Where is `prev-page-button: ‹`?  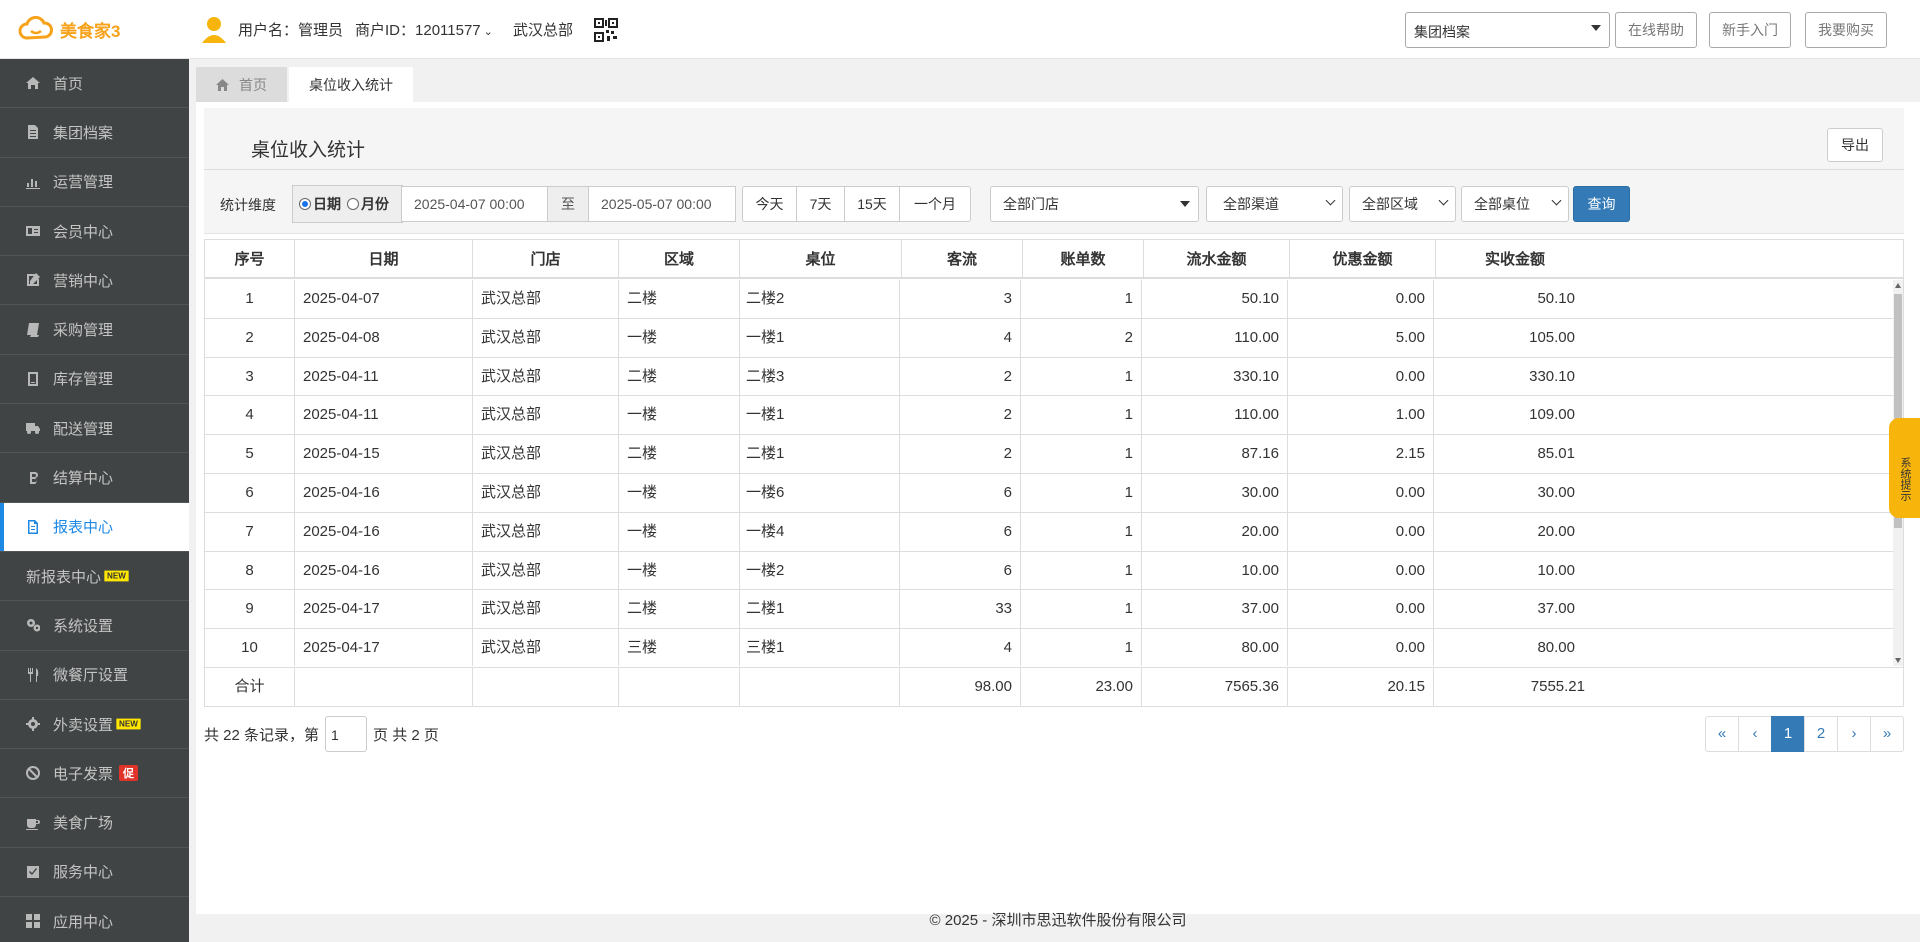
prev-page-button: ‹ is located at coordinates (1755, 734).